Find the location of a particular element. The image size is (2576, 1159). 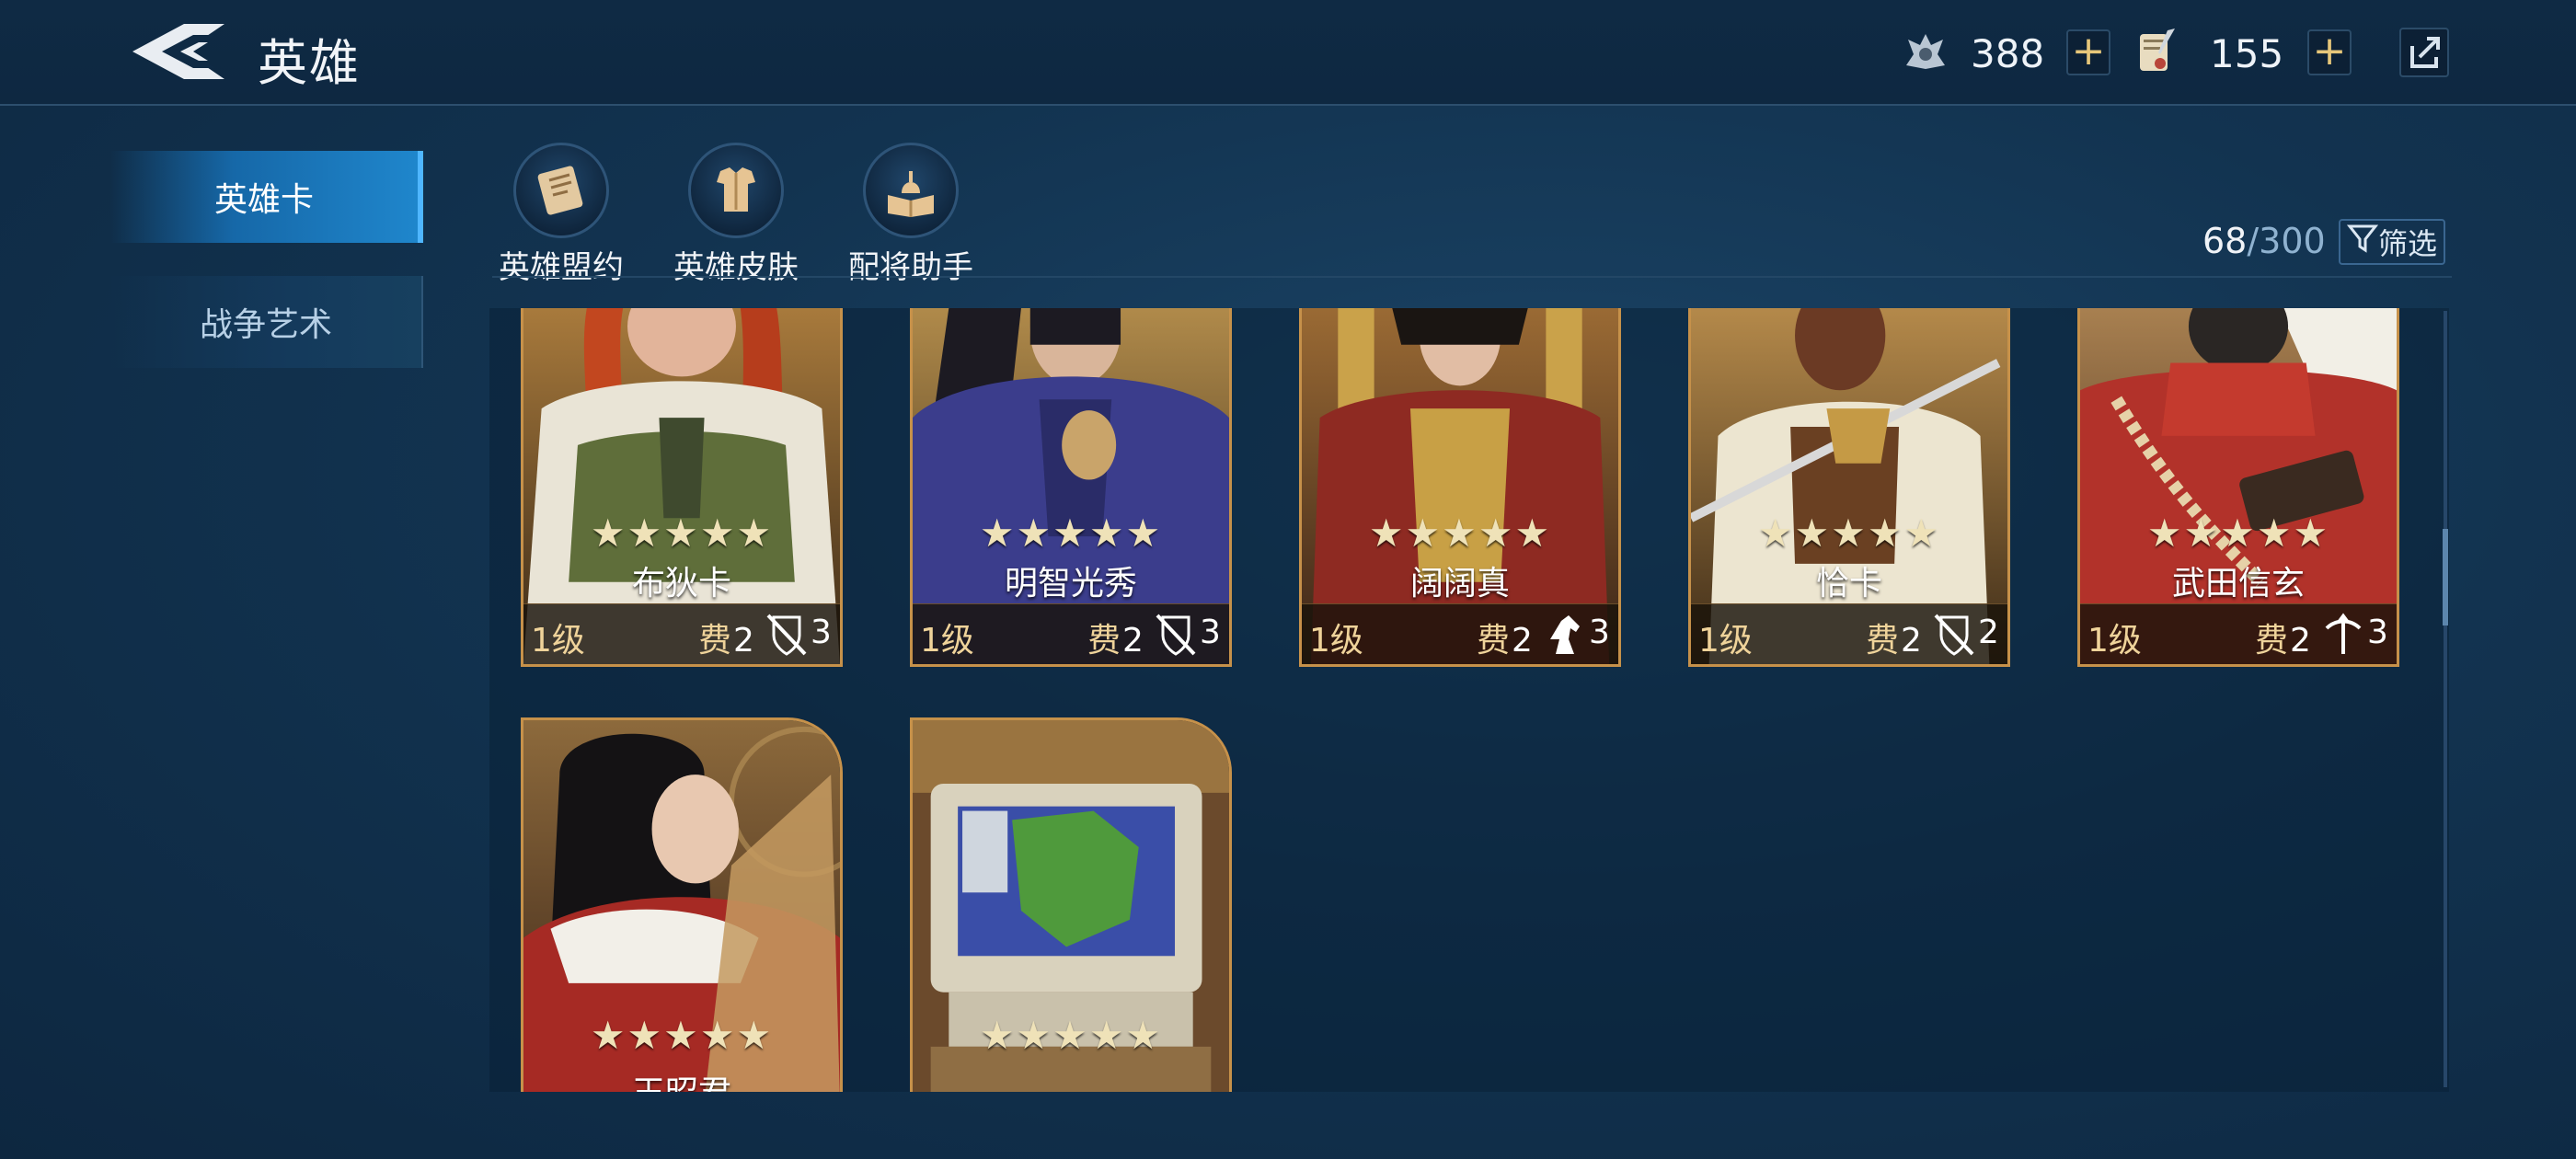

hero-skins-label: 英雄皮肤 is located at coordinates (736, 267).